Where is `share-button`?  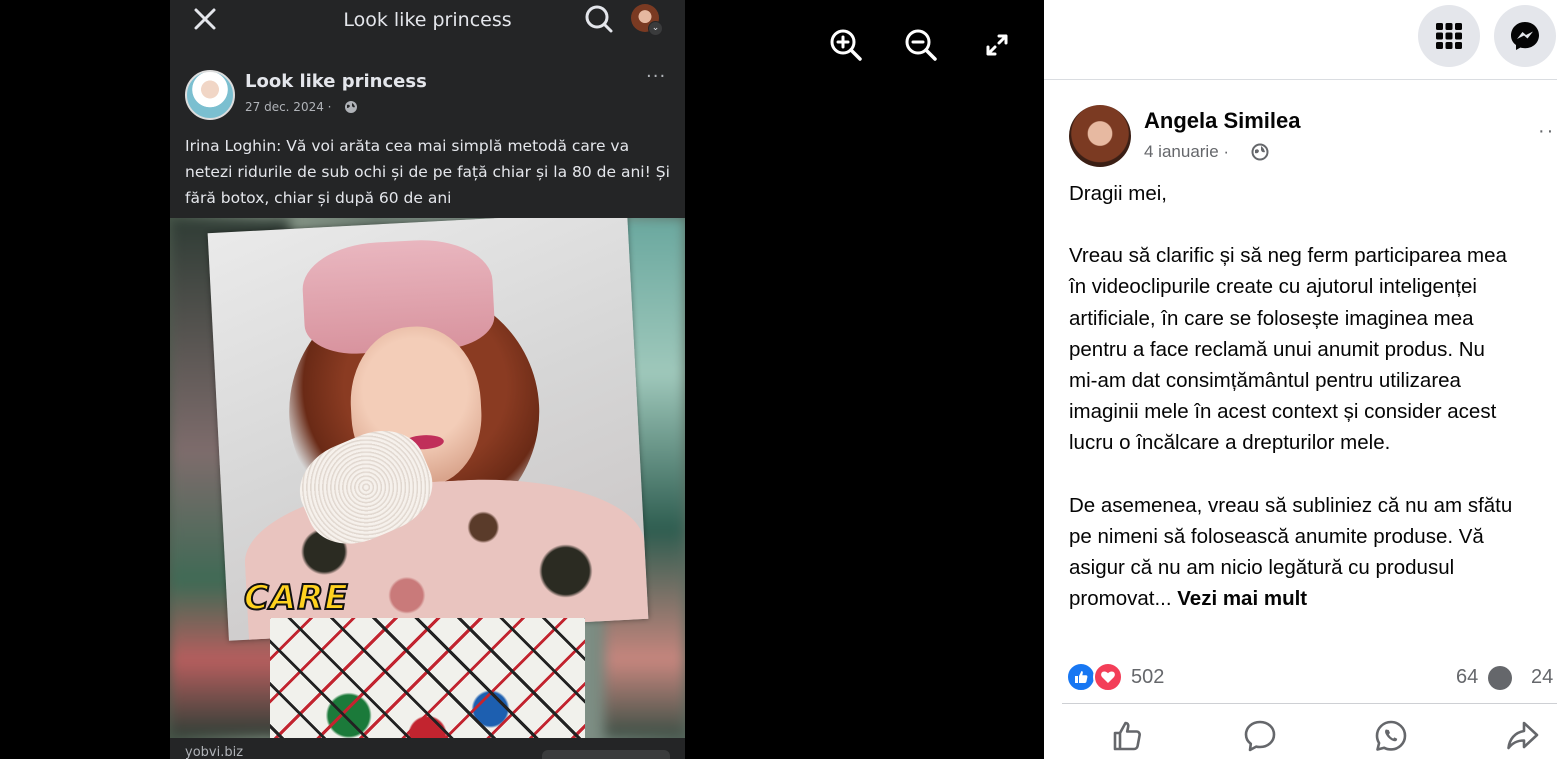 share-button is located at coordinates (1522, 736).